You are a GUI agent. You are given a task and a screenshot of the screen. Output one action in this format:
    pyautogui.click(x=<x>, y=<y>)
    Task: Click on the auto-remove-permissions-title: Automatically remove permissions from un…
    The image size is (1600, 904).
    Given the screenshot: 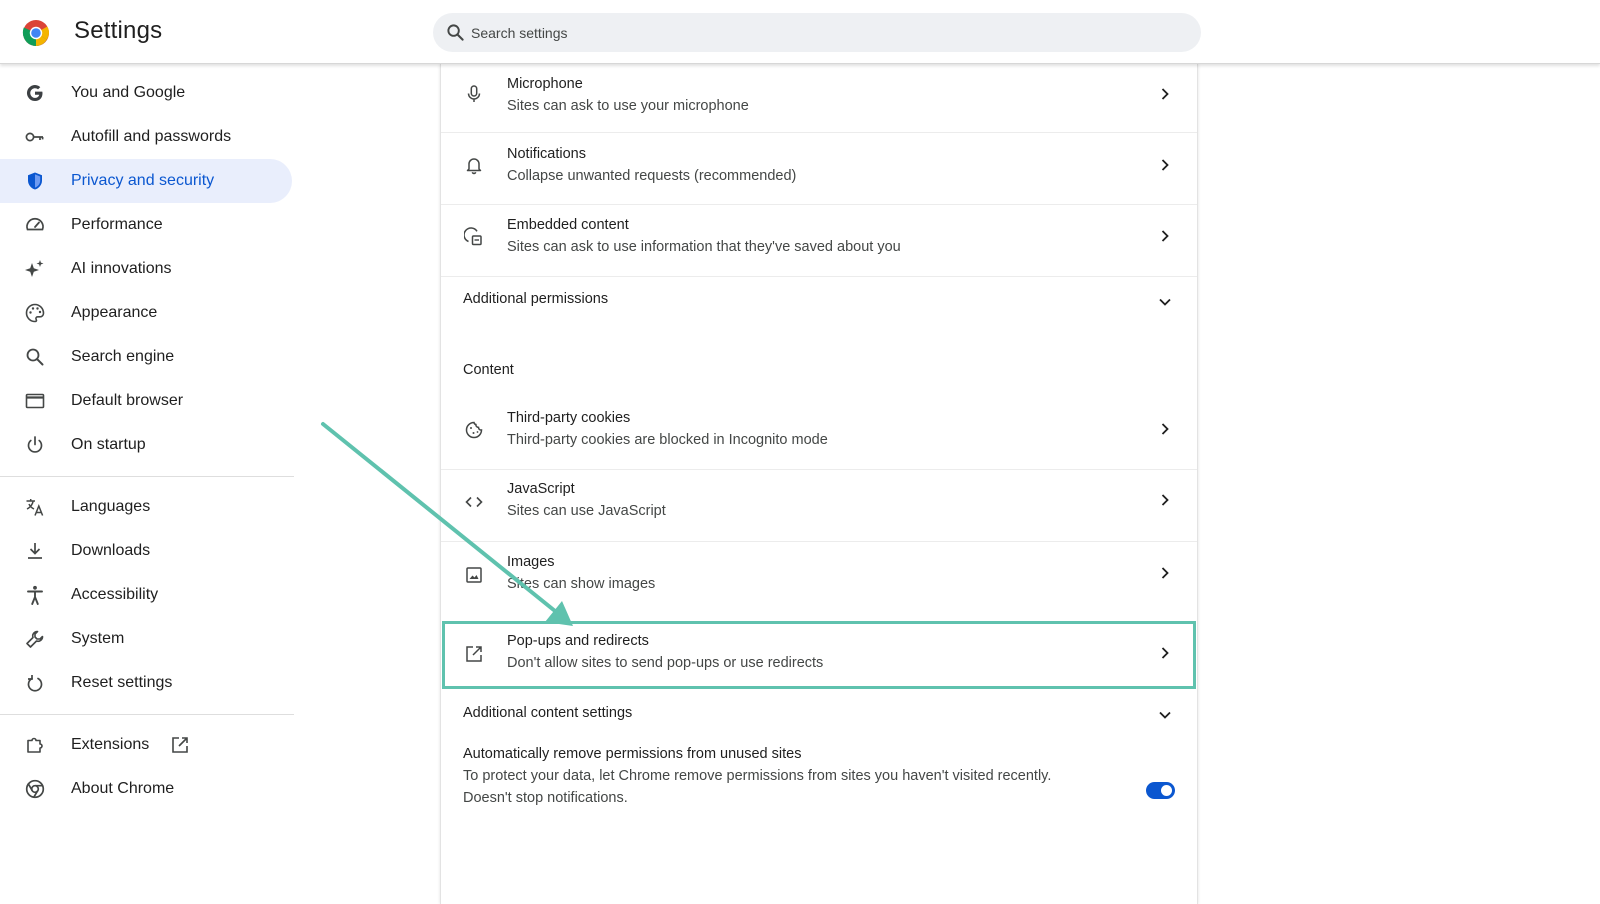 What is the action you would take?
    pyautogui.click(x=632, y=754)
    